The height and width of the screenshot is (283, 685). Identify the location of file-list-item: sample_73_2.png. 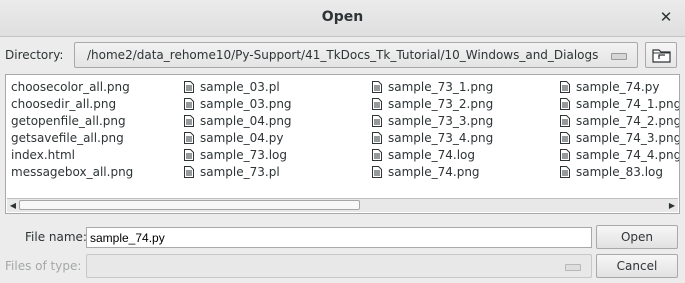
(432, 104).